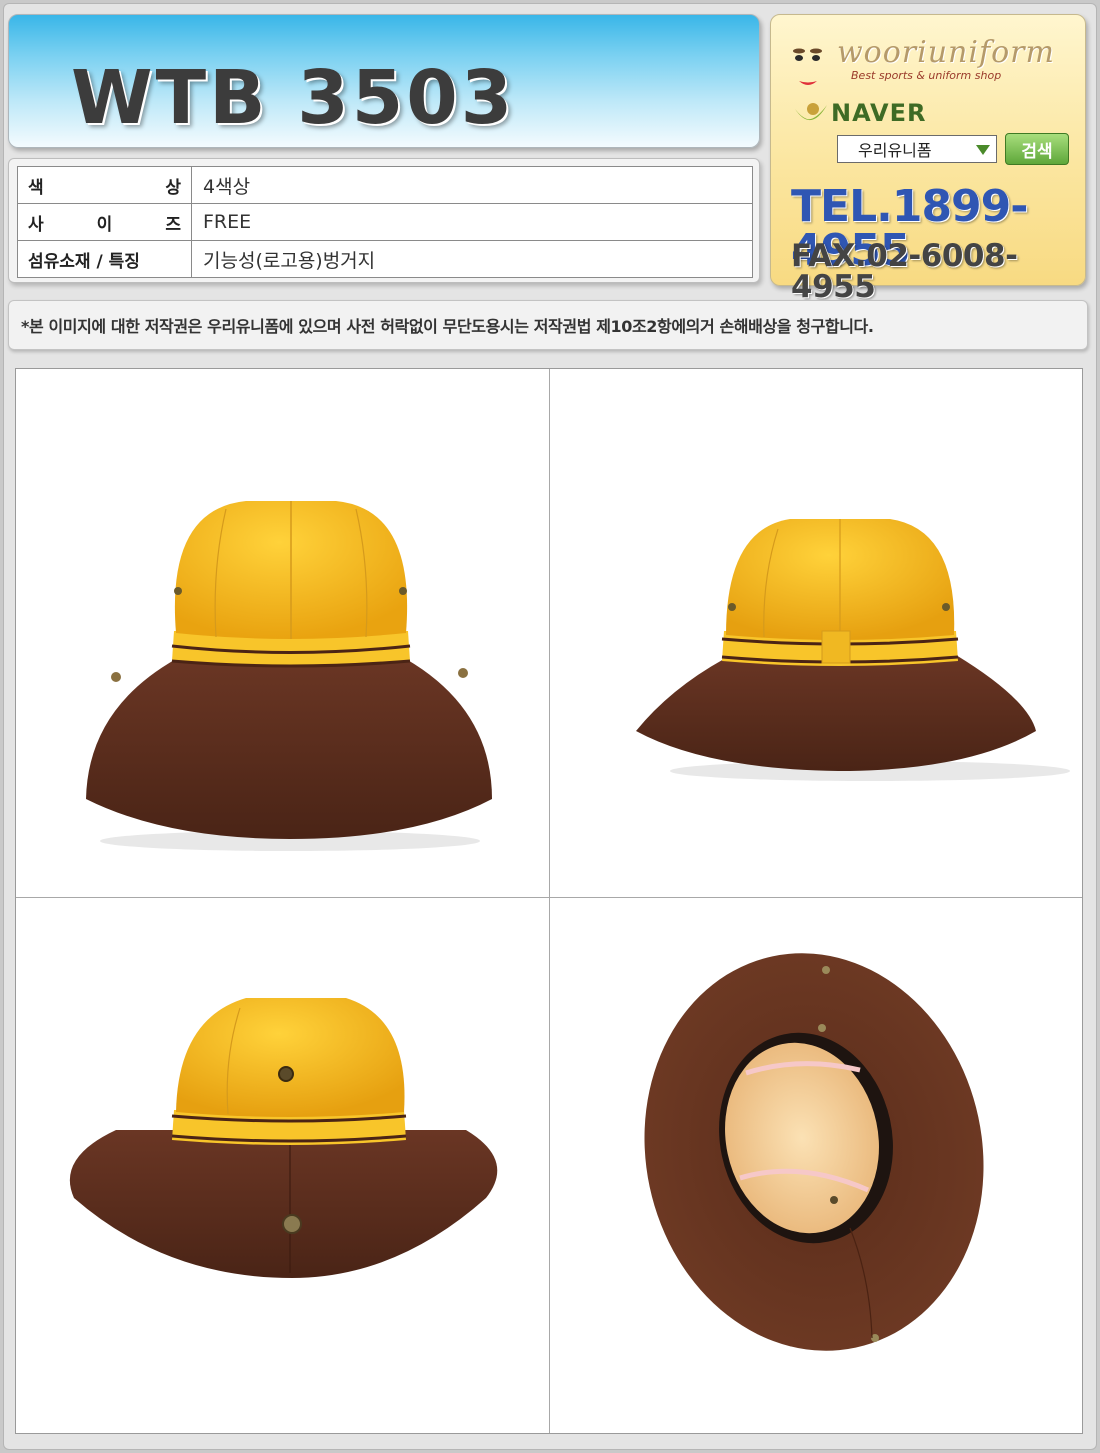 This screenshot has width=1100, height=1453. What do you see at coordinates (472, 259) in the screenshot?
I see `spec-value-material: 기능성(로고용)벙거지` at bounding box center [472, 259].